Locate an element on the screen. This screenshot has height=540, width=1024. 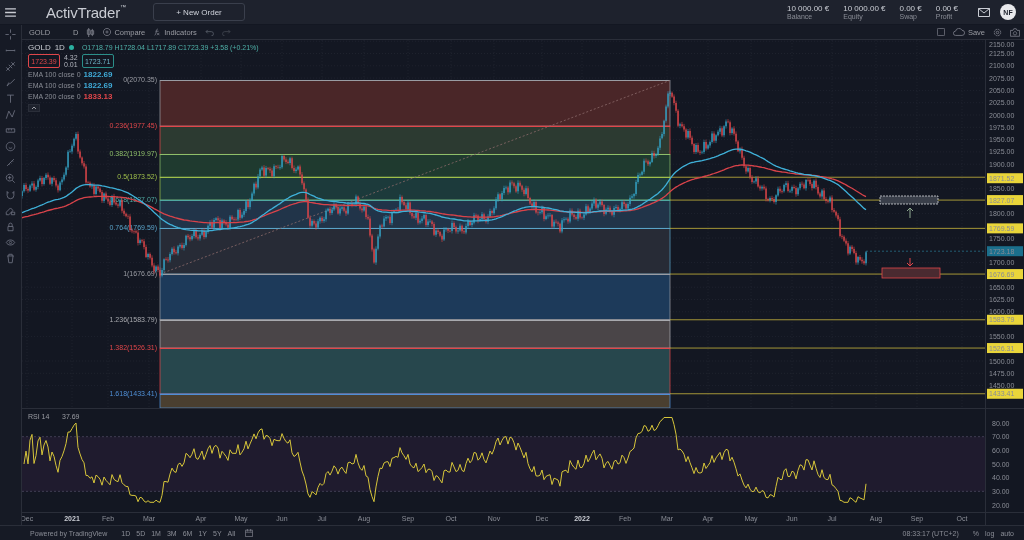
pattern-icon is located at coordinates (10, 114).